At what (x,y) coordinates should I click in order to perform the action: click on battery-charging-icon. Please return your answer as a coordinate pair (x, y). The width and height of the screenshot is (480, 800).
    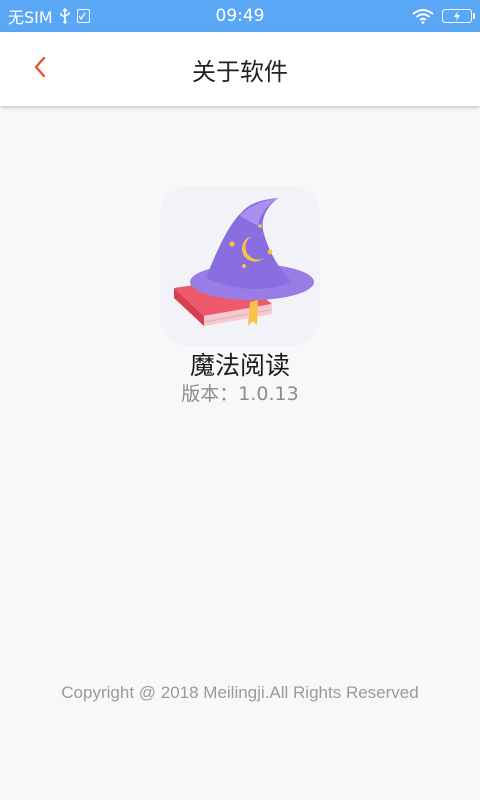
    Looking at the image, I should click on (458, 16).